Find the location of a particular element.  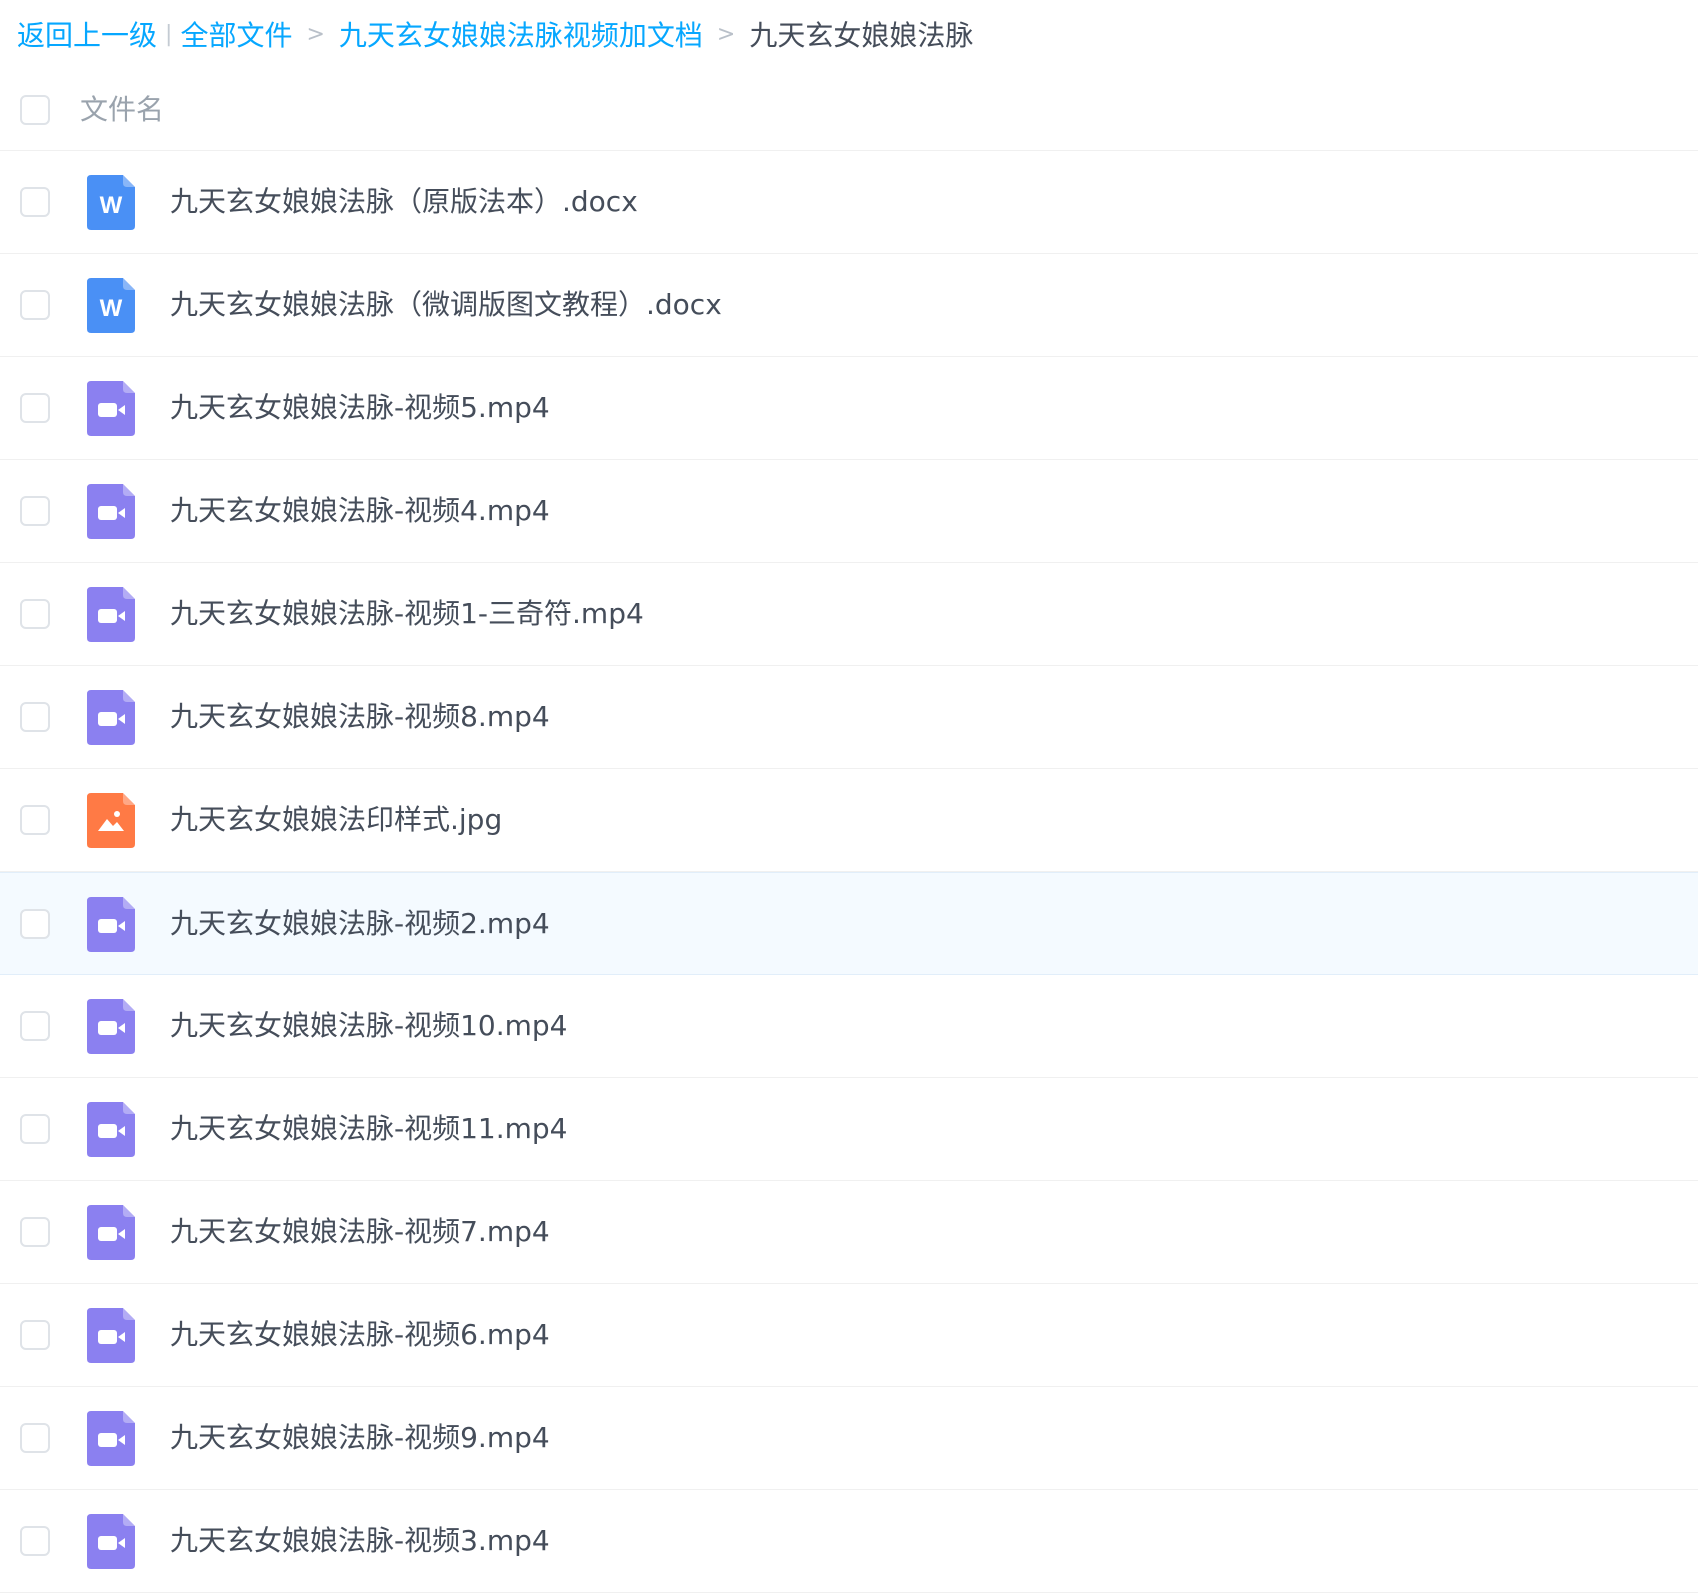

file-row: 九天玄女娘娘法脉-视频3.mp4 is located at coordinates (849, 1541).